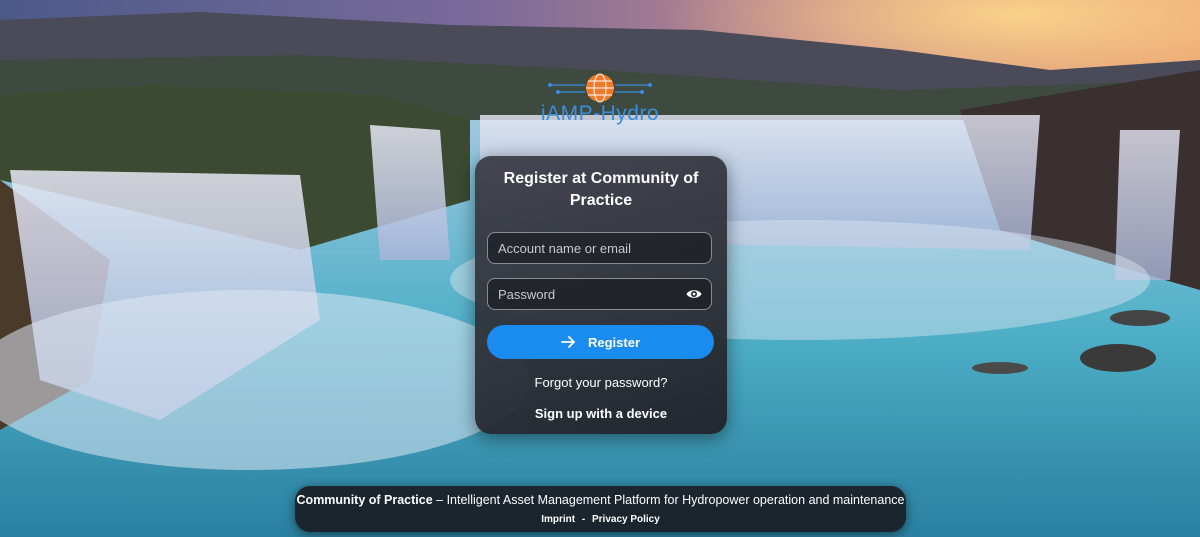 This screenshot has height=537, width=1200. Describe the element at coordinates (601, 189) in the screenshot. I see `card-title: Register at Community of Practice` at that location.